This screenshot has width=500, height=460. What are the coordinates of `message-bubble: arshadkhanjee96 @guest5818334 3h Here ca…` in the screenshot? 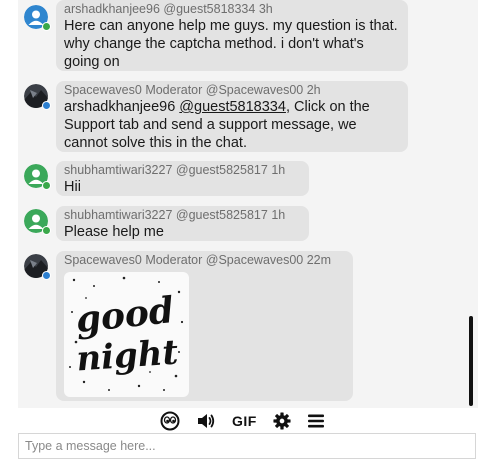 It's located at (232, 35).